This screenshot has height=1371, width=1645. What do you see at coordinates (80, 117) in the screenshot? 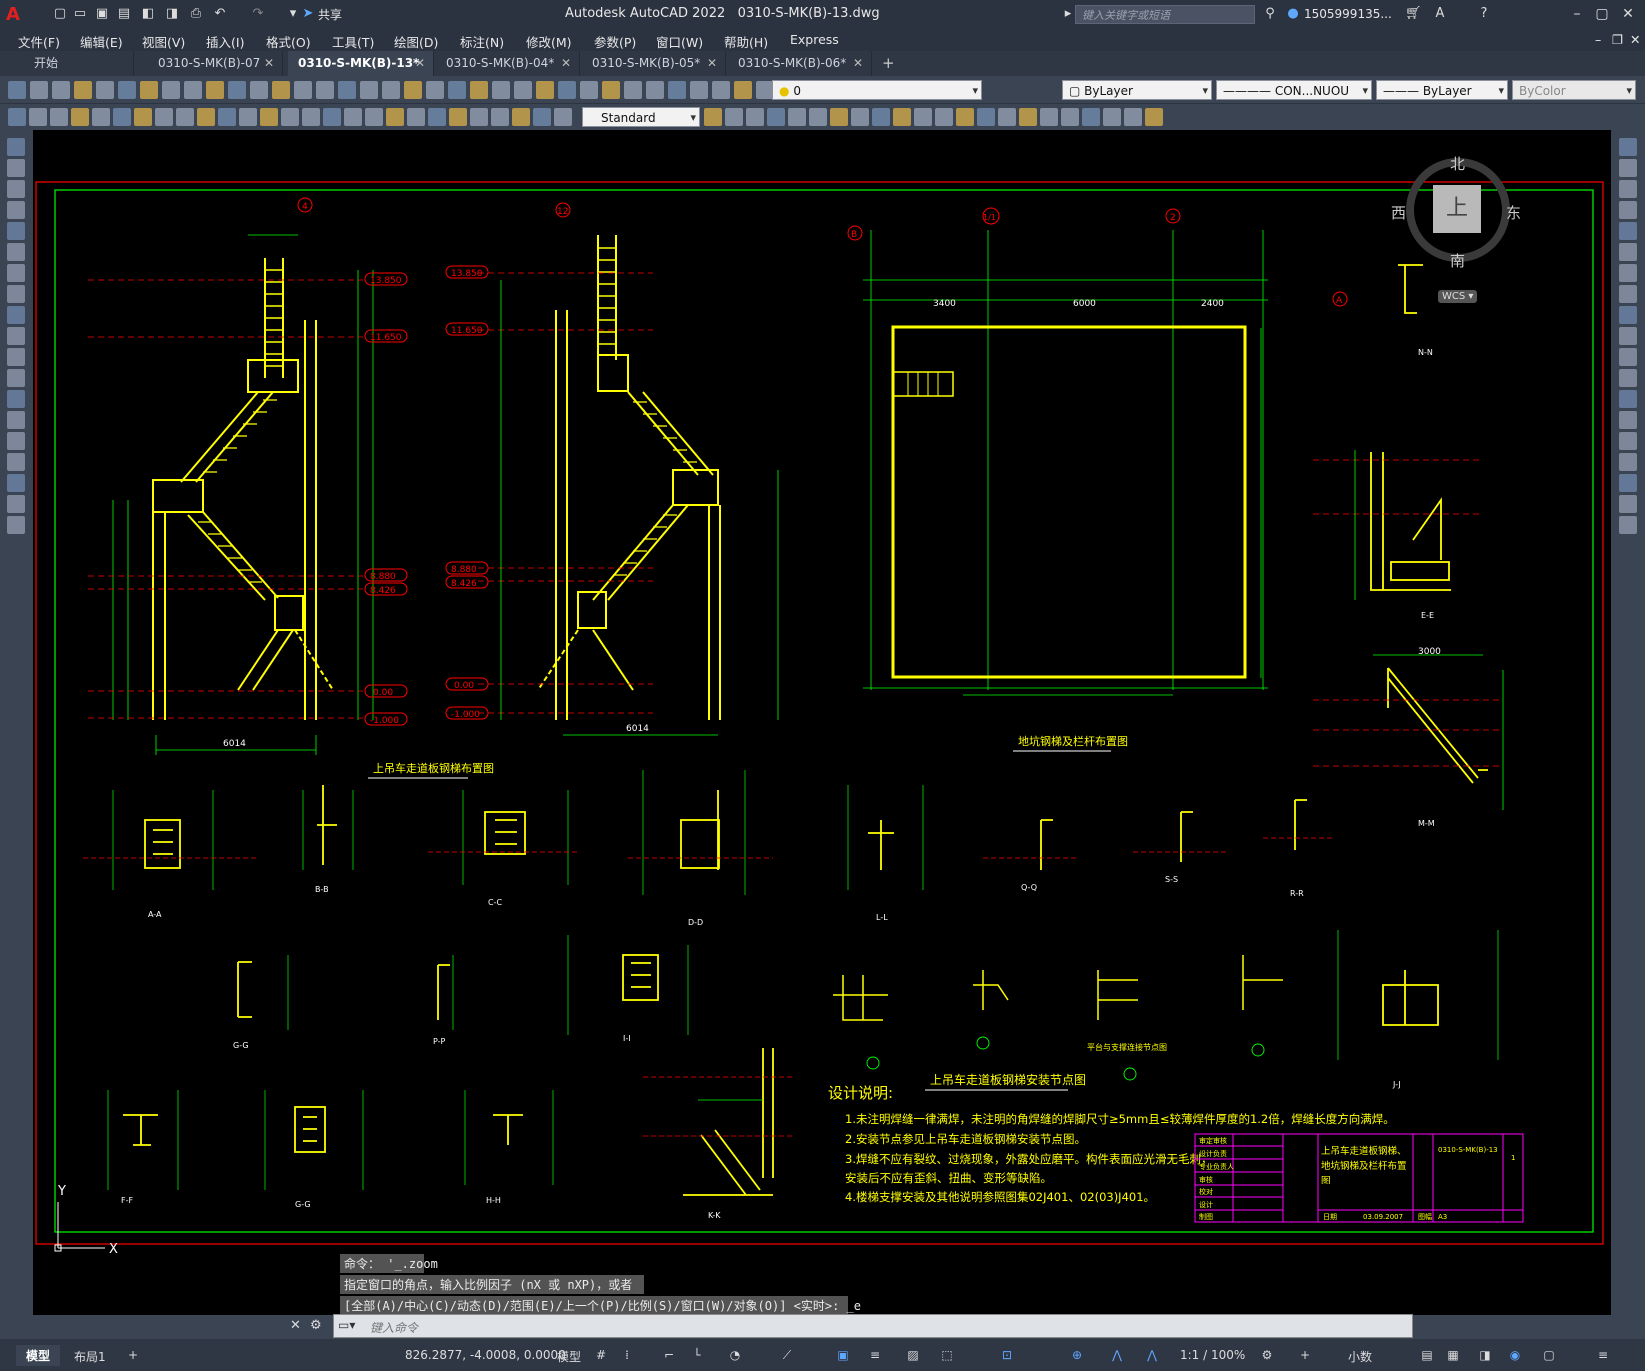
I see `ordinate-icon` at bounding box center [80, 117].